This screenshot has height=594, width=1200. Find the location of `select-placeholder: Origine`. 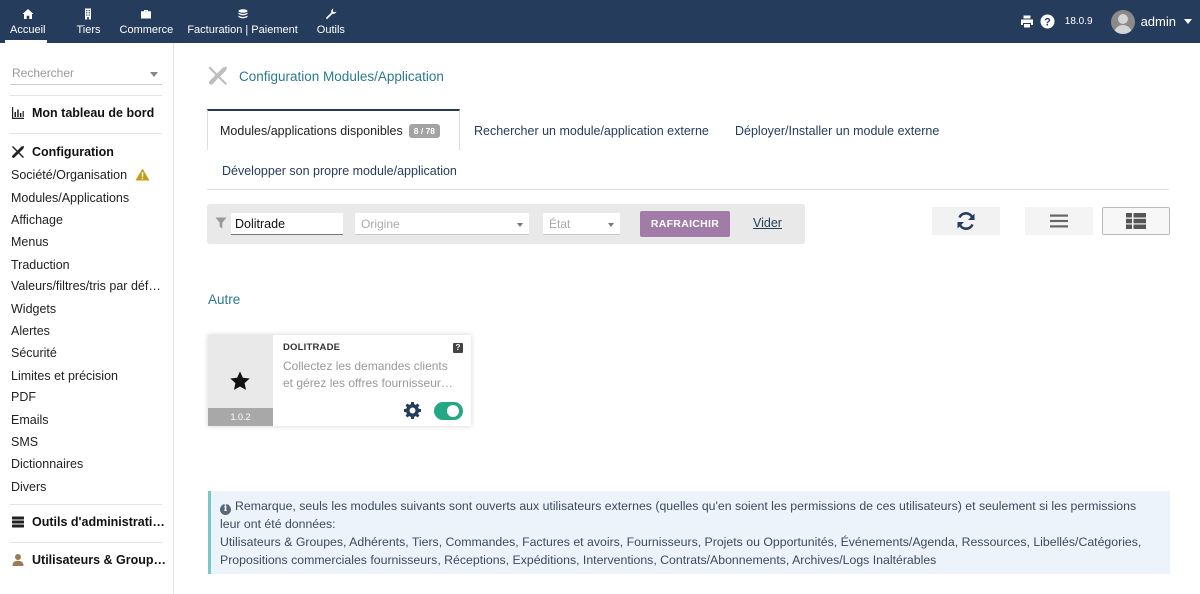

select-placeholder: Origine is located at coordinates (380, 224).